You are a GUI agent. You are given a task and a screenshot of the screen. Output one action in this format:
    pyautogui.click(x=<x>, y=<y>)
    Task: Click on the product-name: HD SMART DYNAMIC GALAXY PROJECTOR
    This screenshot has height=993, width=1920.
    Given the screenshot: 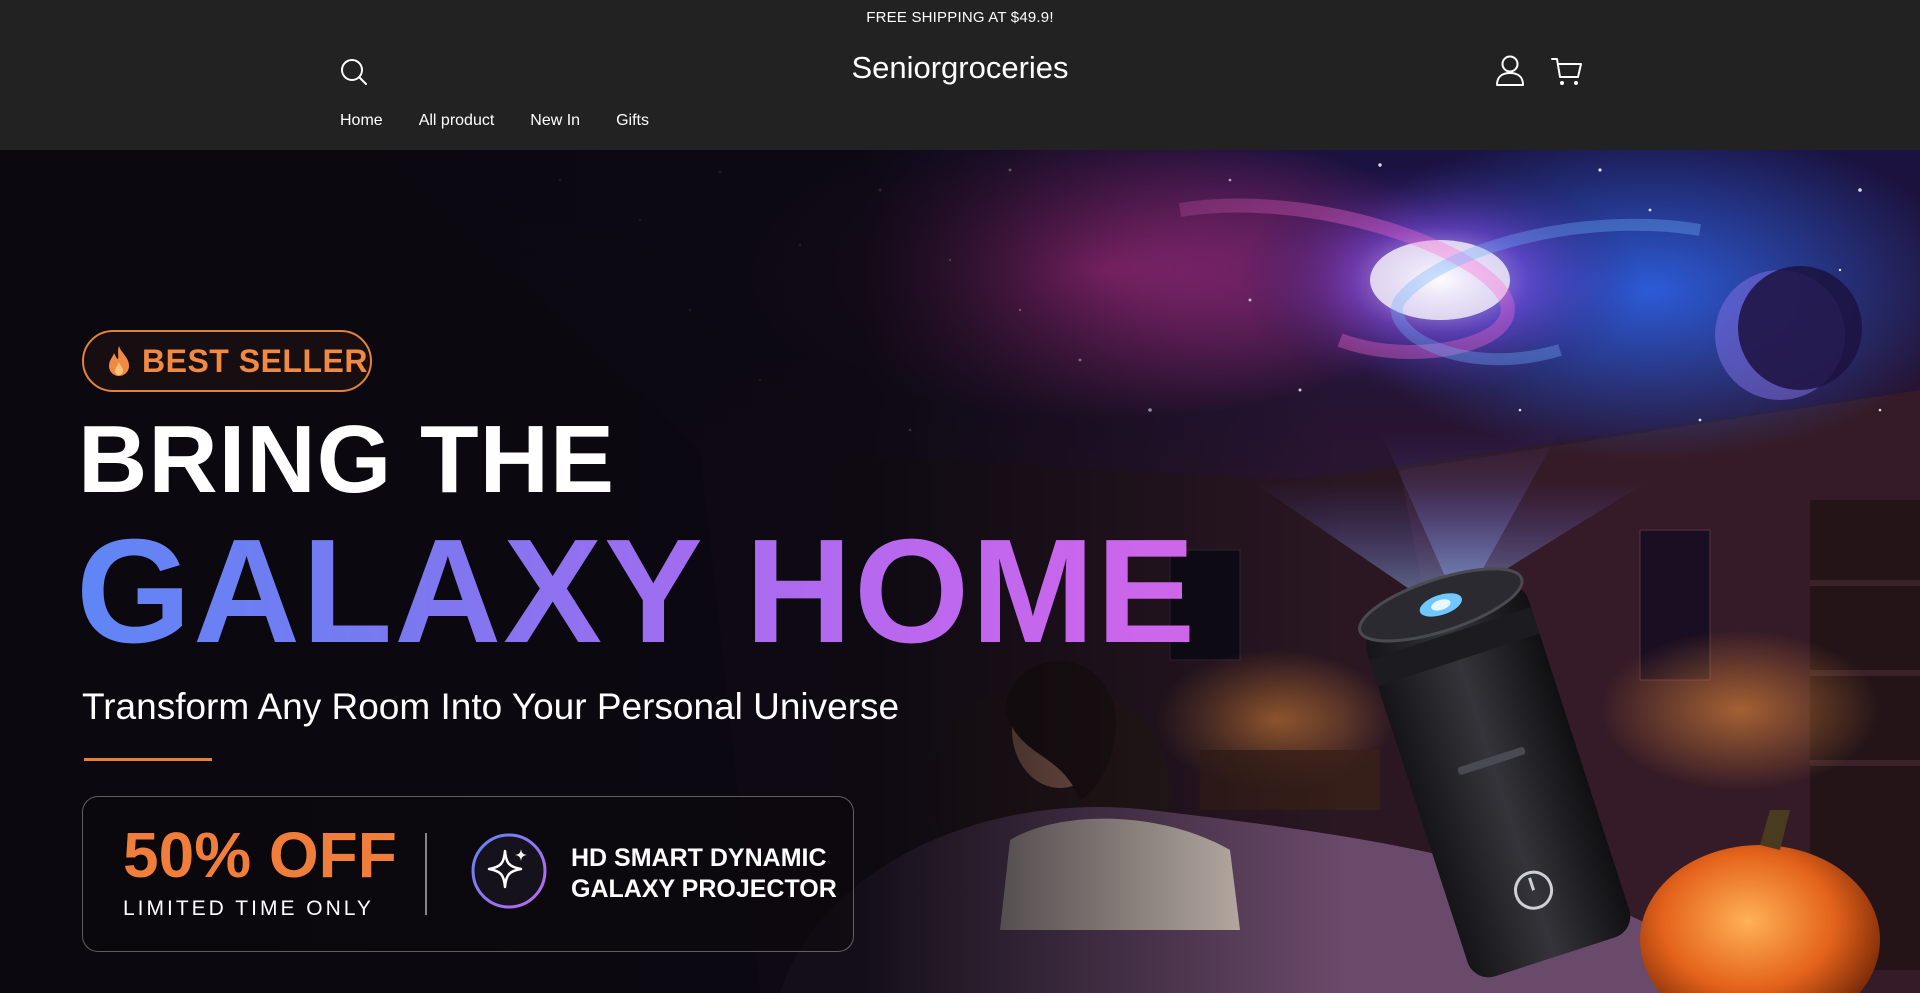 What is the action you would take?
    pyautogui.click(x=704, y=874)
    